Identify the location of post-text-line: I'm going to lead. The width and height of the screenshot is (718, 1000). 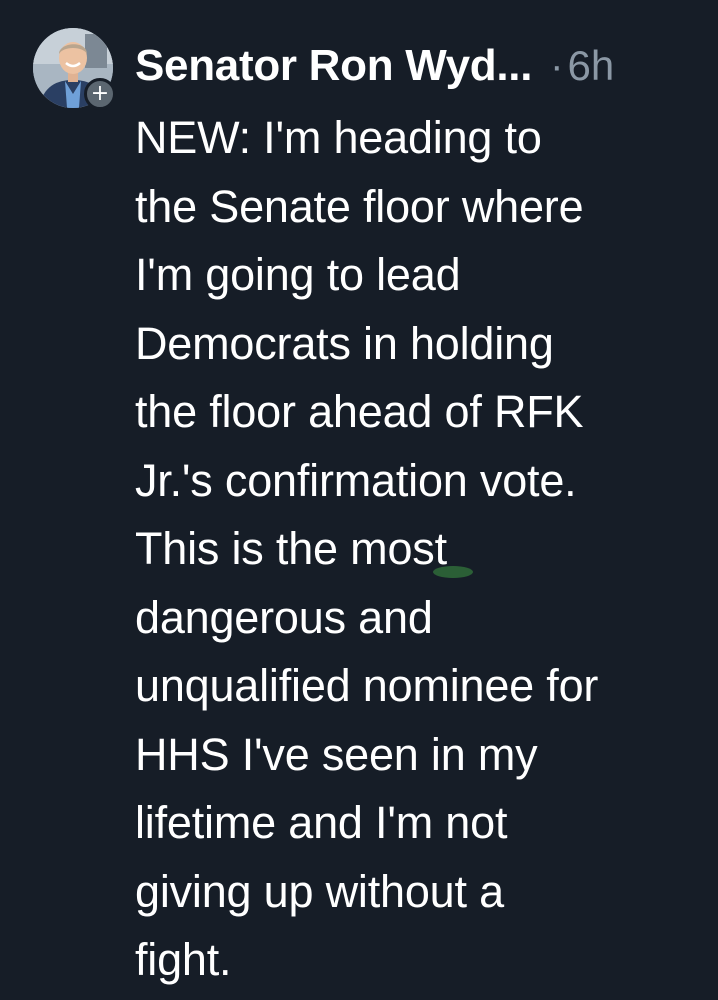
(298, 274).